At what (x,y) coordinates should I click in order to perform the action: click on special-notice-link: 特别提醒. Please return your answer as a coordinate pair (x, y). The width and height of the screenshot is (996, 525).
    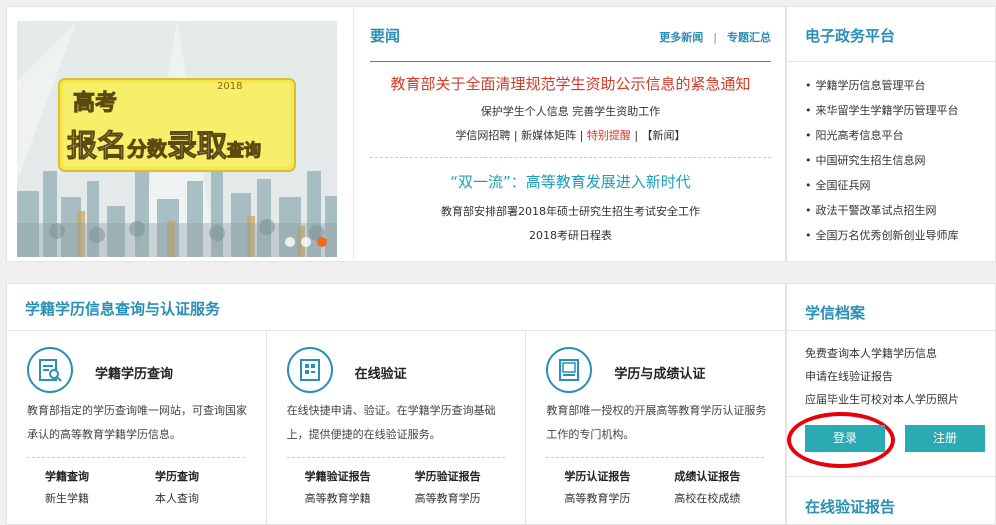
    Looking at the image, I should click on (609, 135).